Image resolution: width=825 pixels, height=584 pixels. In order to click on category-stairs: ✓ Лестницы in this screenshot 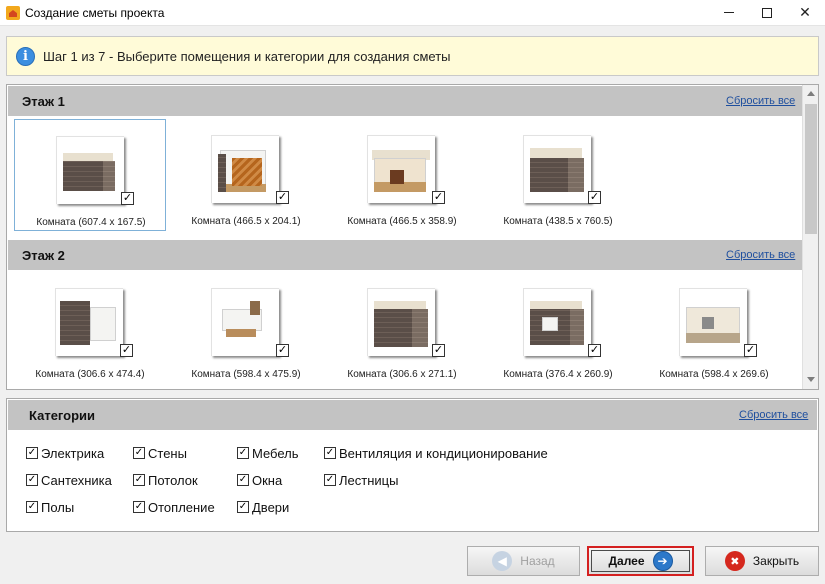, I will do `click(361, 480)`.